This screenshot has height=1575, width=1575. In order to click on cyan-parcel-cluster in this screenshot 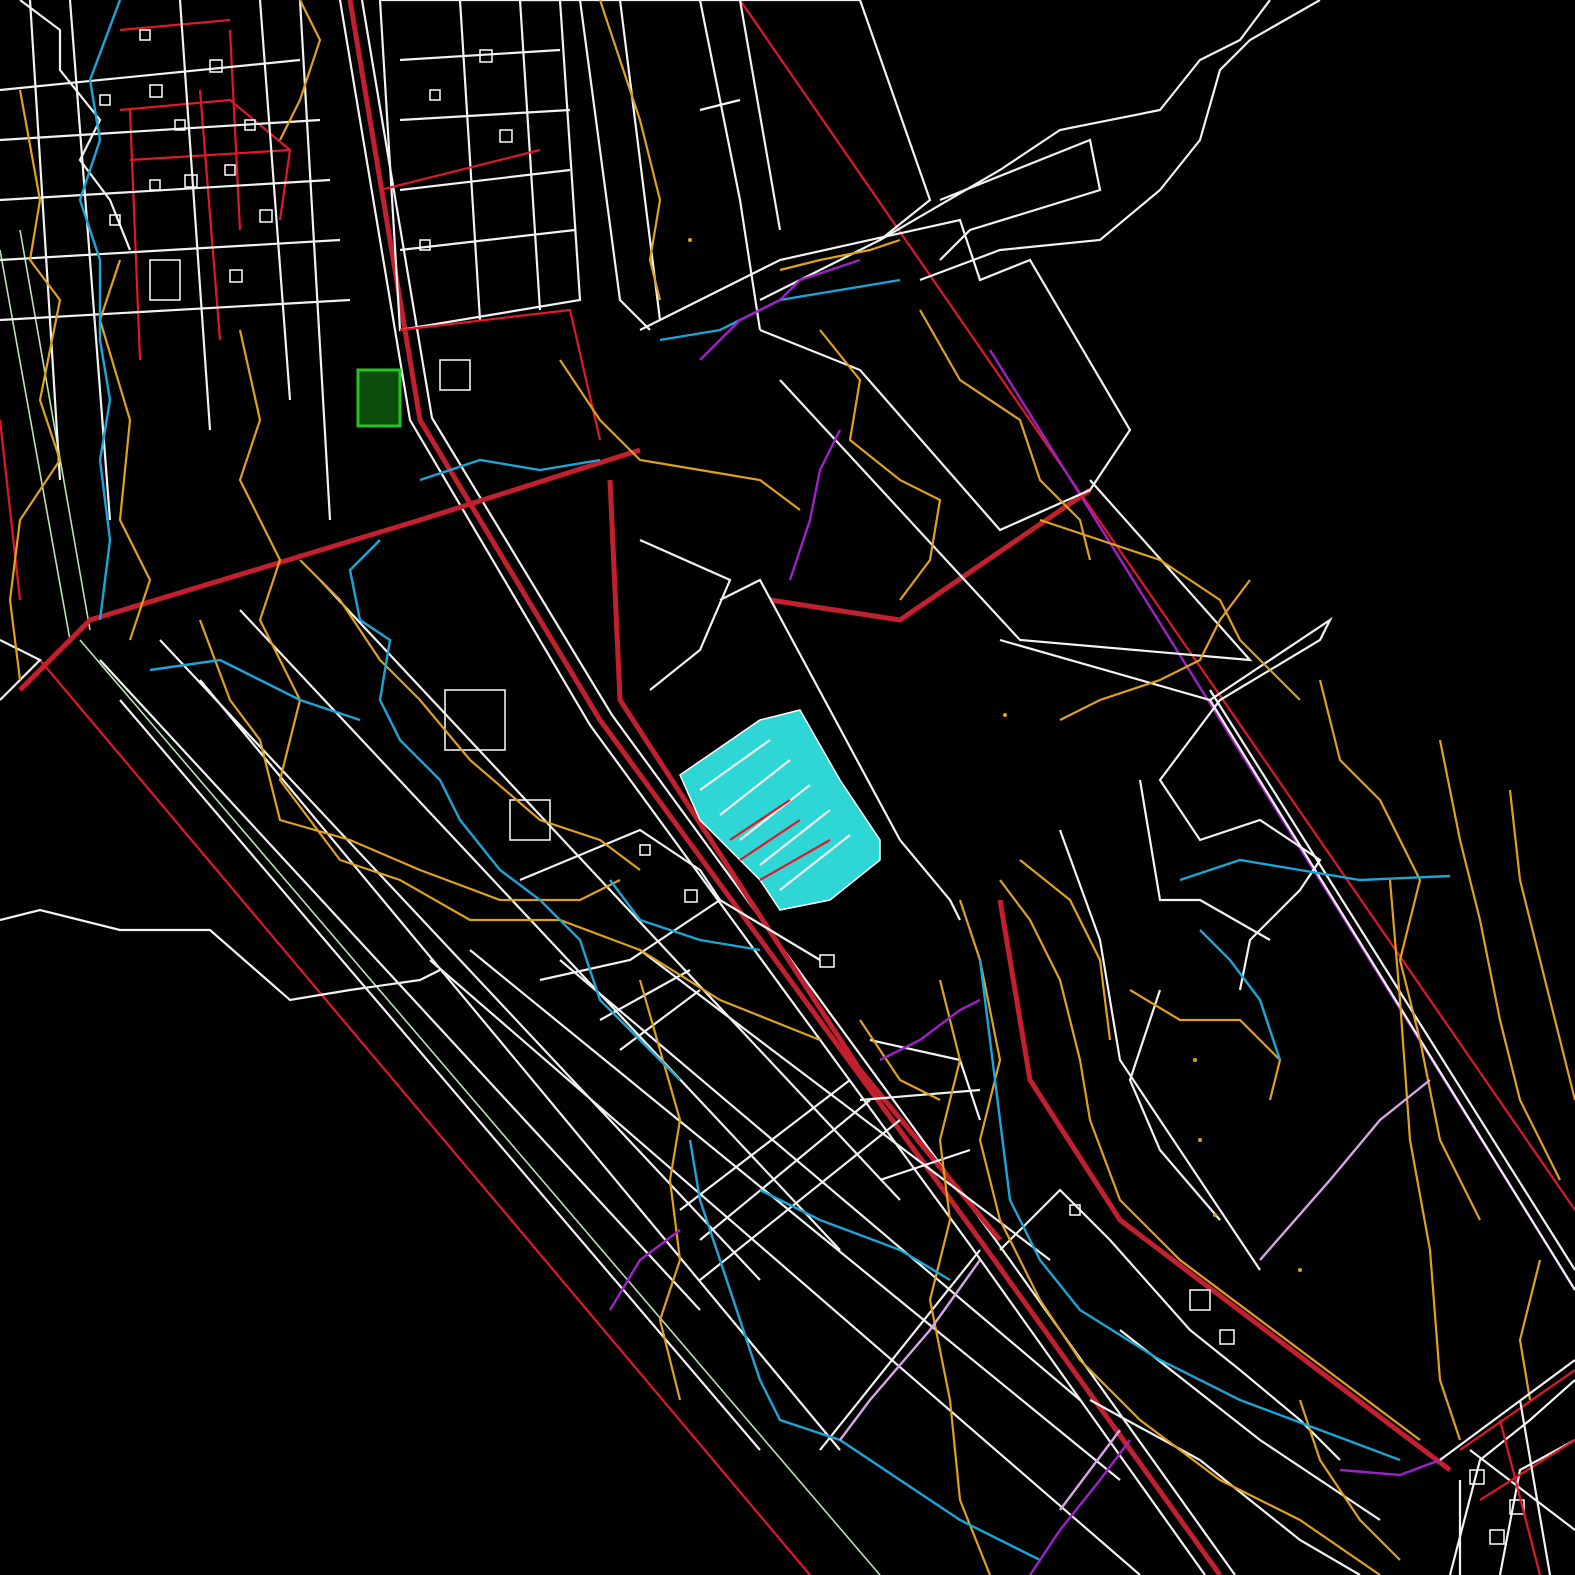, I will do `click(780, 810)`.